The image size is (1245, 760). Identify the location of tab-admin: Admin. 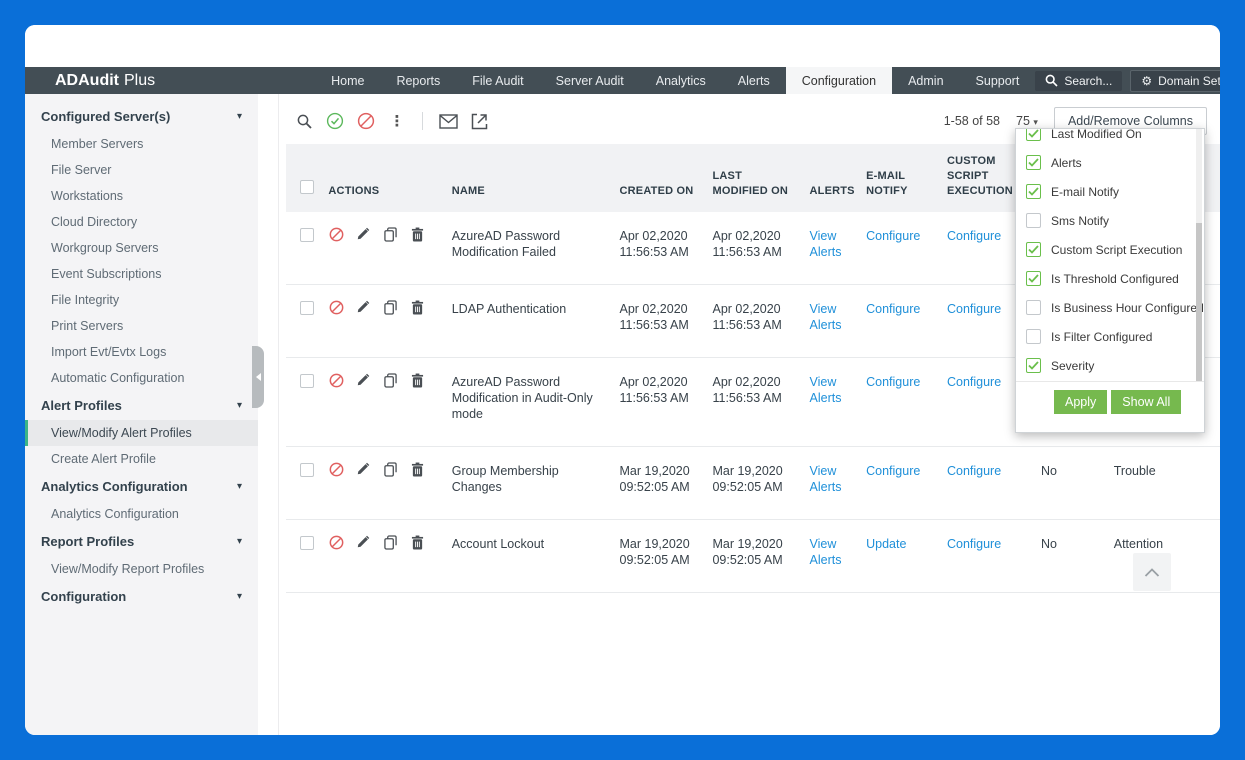
(925, 80).